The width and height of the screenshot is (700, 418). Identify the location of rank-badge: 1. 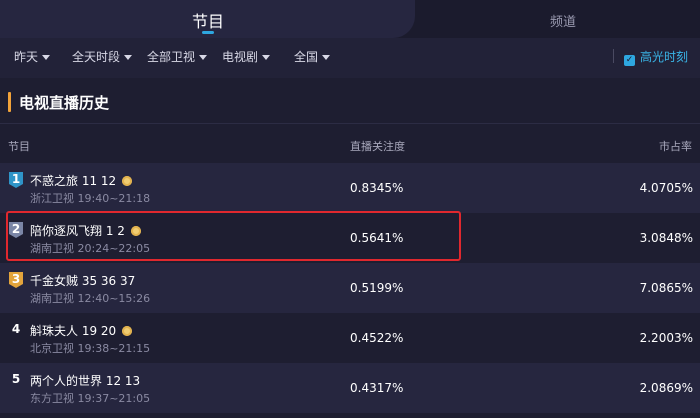
(16, 180).